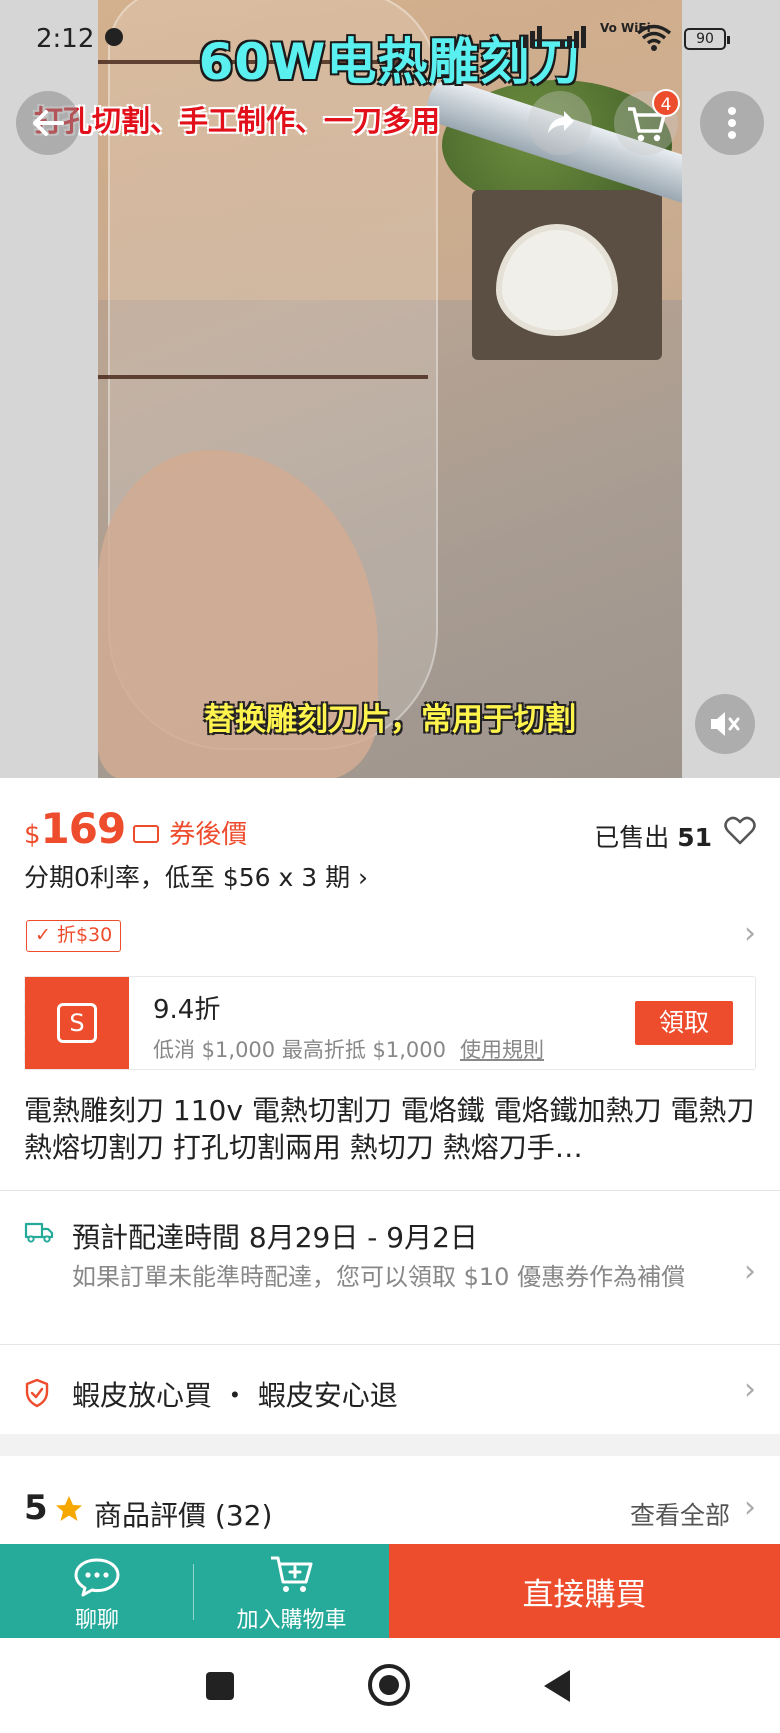 This screenshot has height=1733, width=780. I want to click on recent-apps-button, so click(220, 1686).